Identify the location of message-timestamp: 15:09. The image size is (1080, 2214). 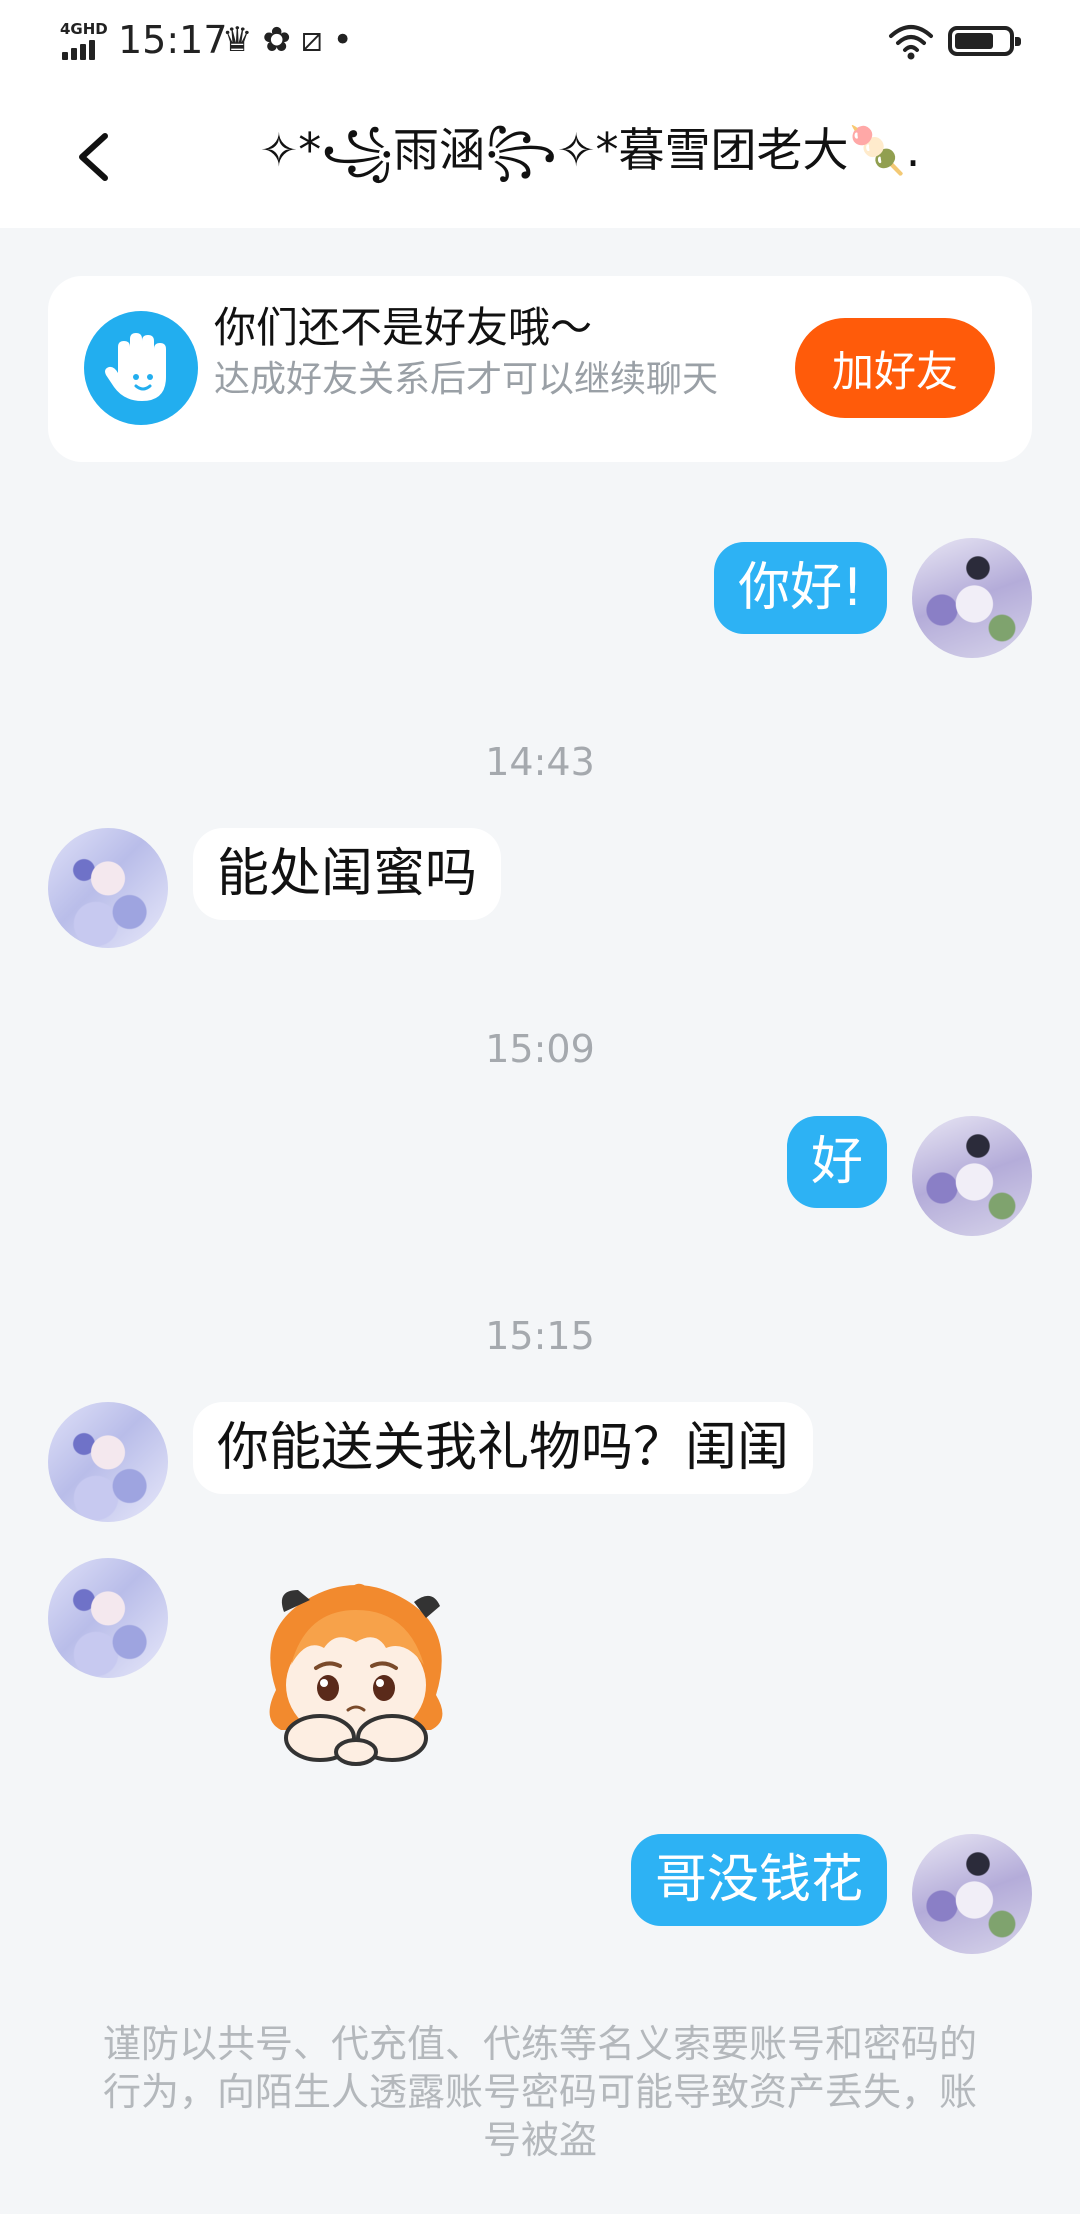
(540, 1049).